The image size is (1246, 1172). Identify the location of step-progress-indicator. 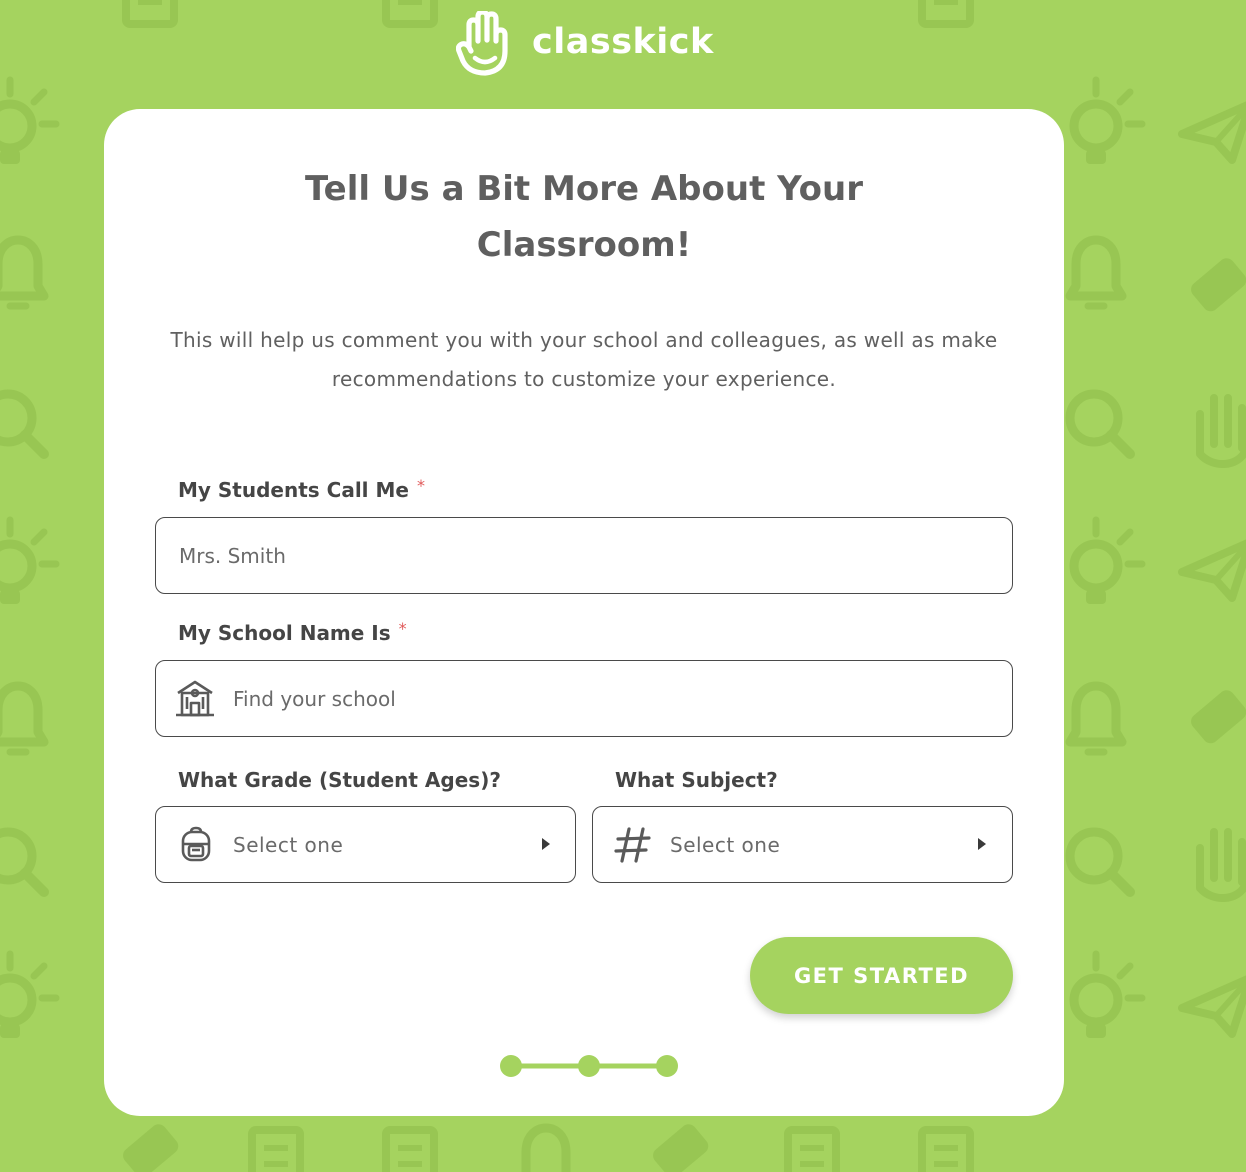
(589, 1066).